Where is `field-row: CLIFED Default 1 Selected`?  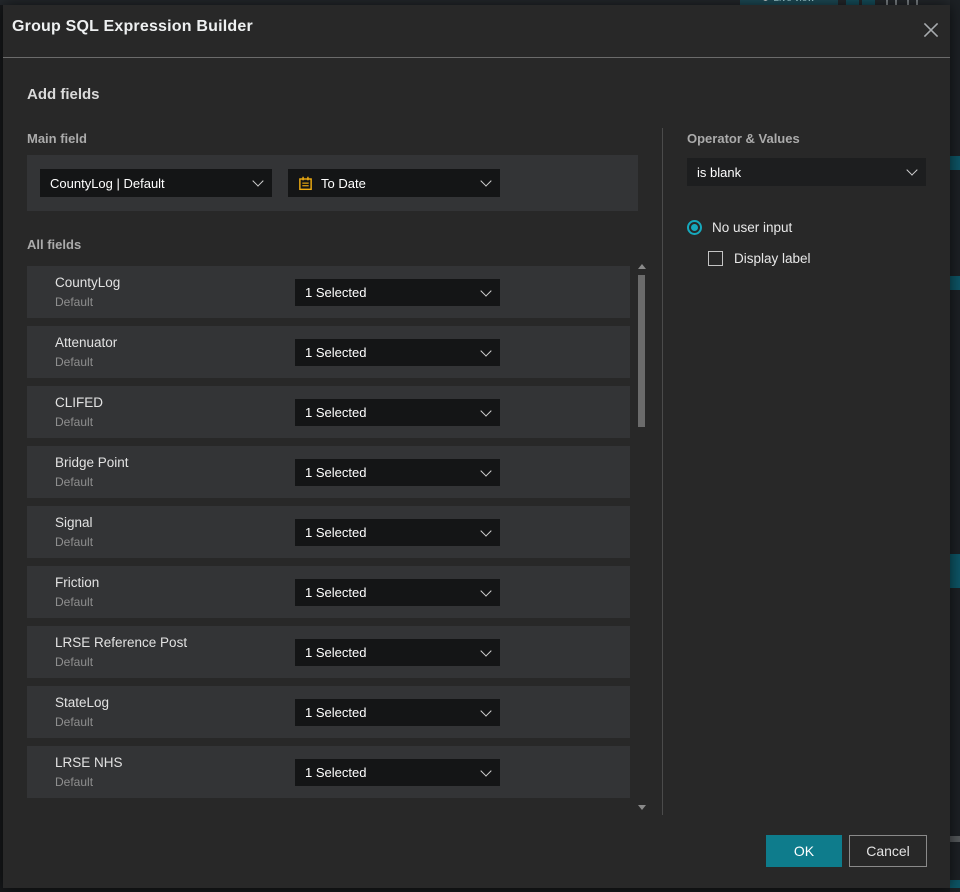
field-row: CLIFED Default 1 Selected is located at coordinates (328, 412).